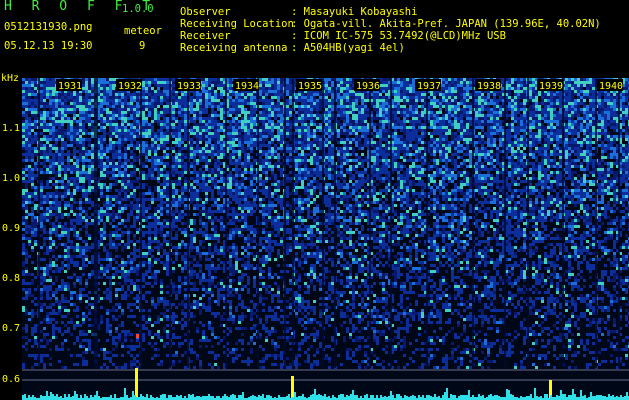  I want to click on time-label: 1937, so click(429, 86).